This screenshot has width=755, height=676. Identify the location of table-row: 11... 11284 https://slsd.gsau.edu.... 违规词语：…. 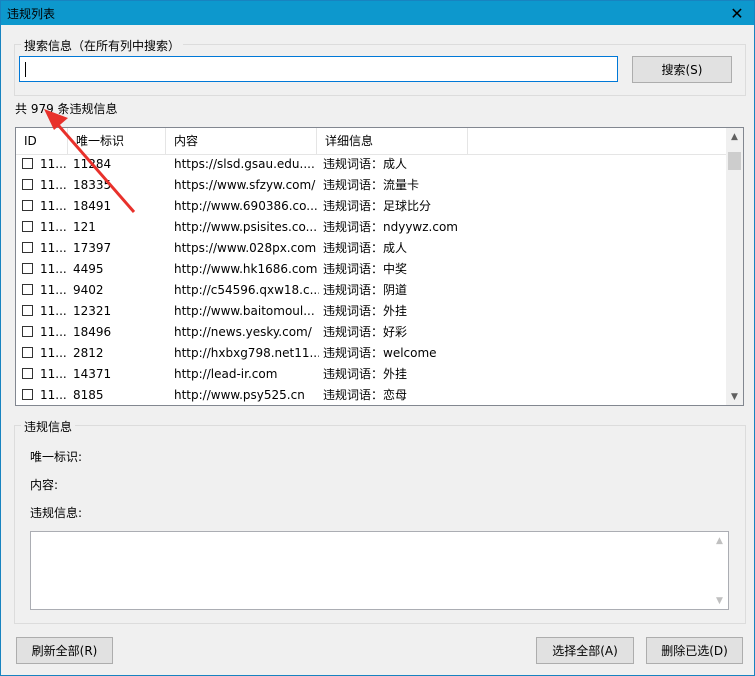
(372, 164).